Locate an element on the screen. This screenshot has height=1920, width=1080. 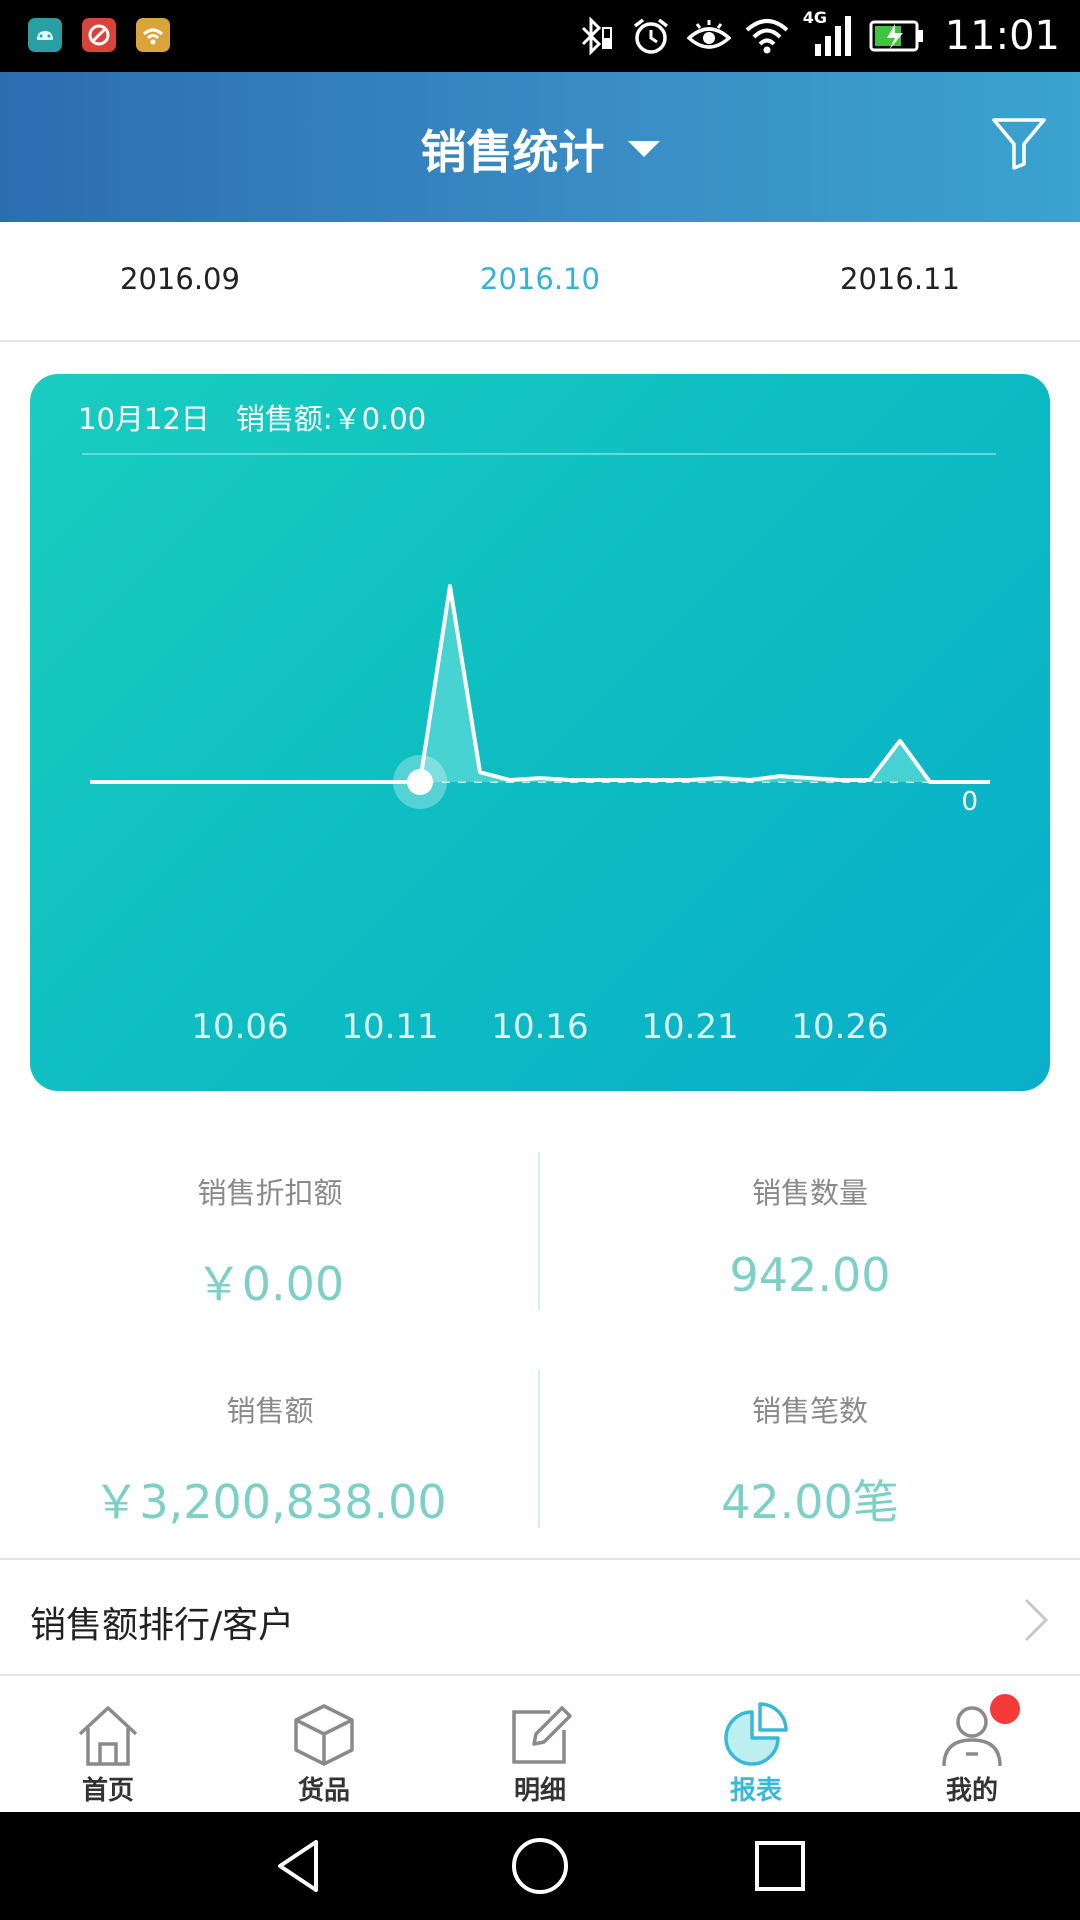
chart-area is located at coordinates (540, 684).